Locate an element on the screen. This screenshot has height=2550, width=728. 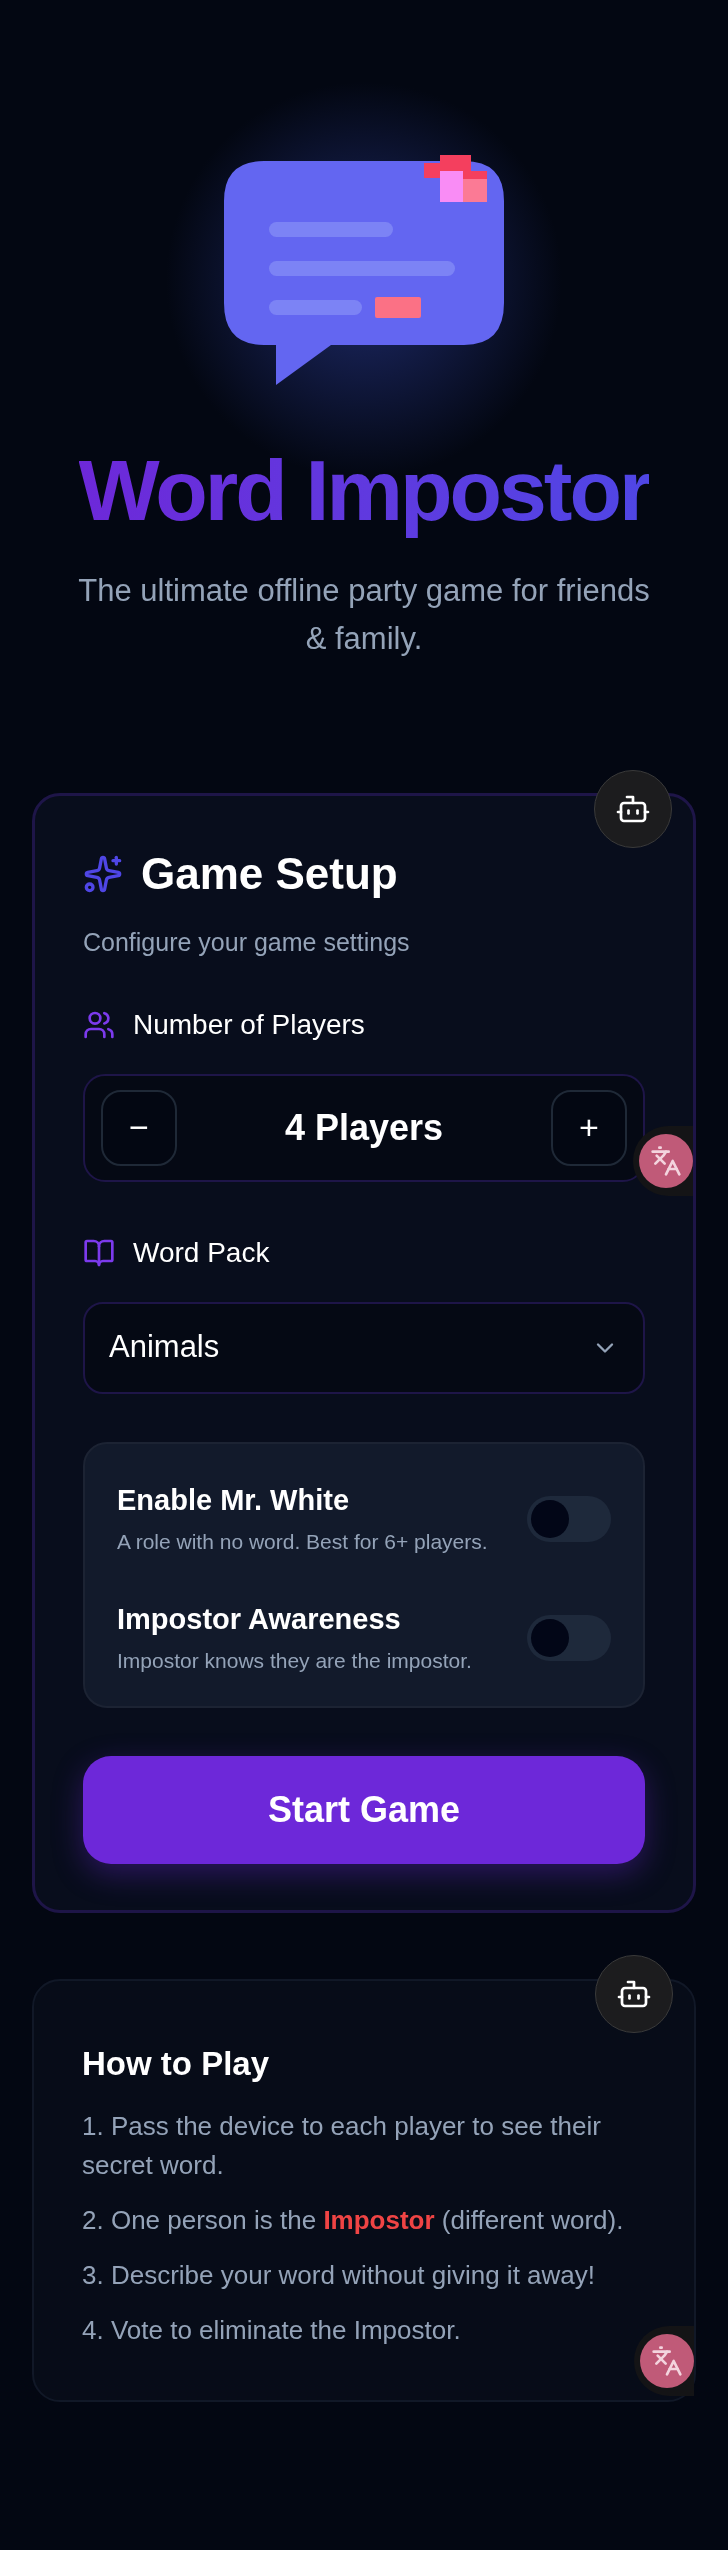
instruction-step: 4. Vote to eliminate the Impostor. is located at coordinates (362, 2330).